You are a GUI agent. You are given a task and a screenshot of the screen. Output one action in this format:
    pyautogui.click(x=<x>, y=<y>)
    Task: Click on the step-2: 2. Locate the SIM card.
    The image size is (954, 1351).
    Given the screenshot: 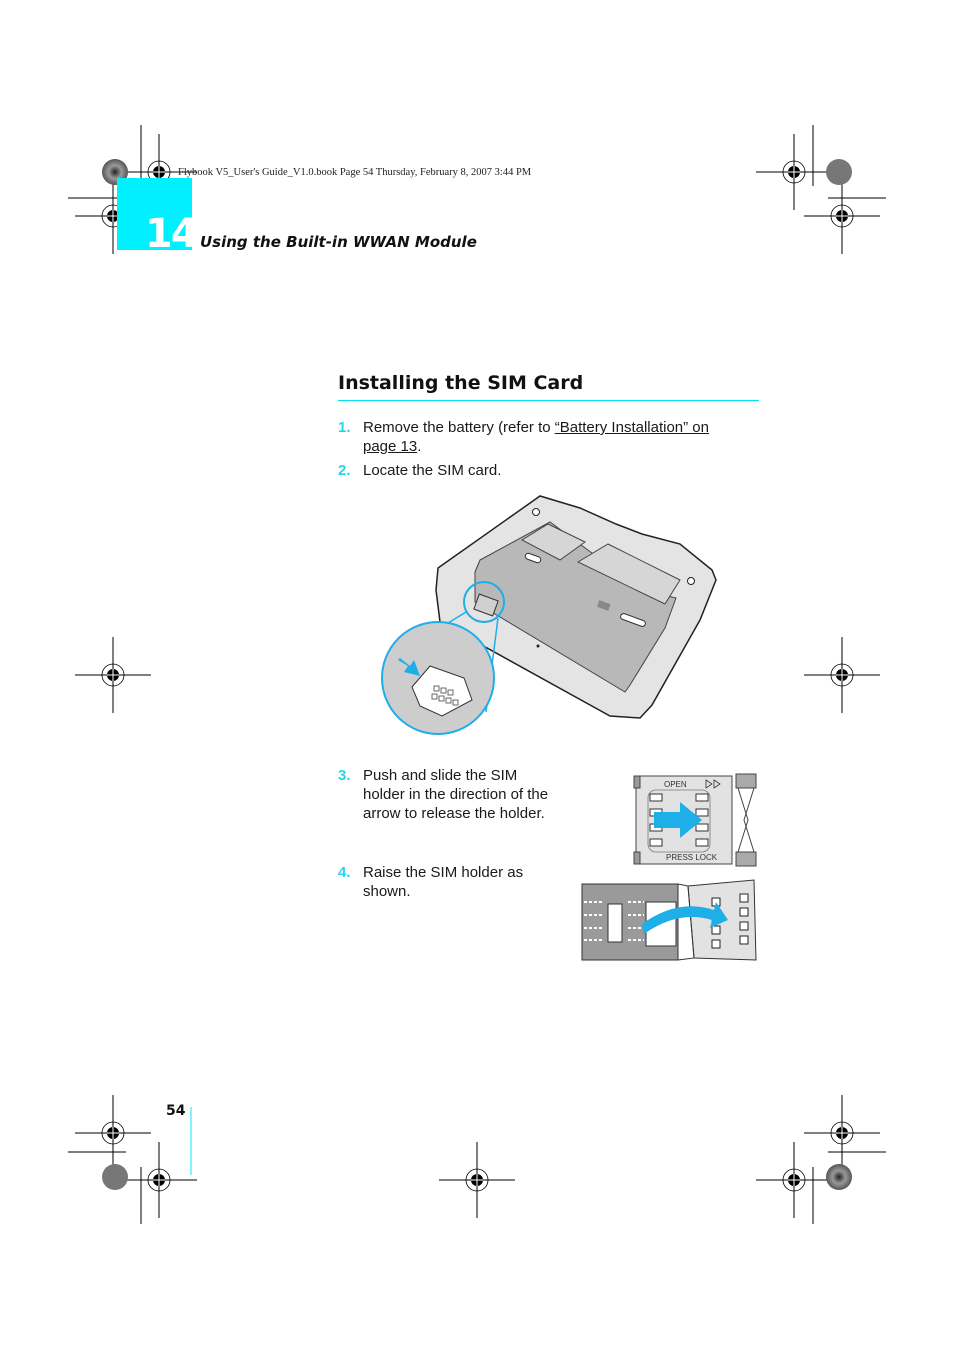 What is the action you would take?
    pyautogui.click(x=548, y=471)
    